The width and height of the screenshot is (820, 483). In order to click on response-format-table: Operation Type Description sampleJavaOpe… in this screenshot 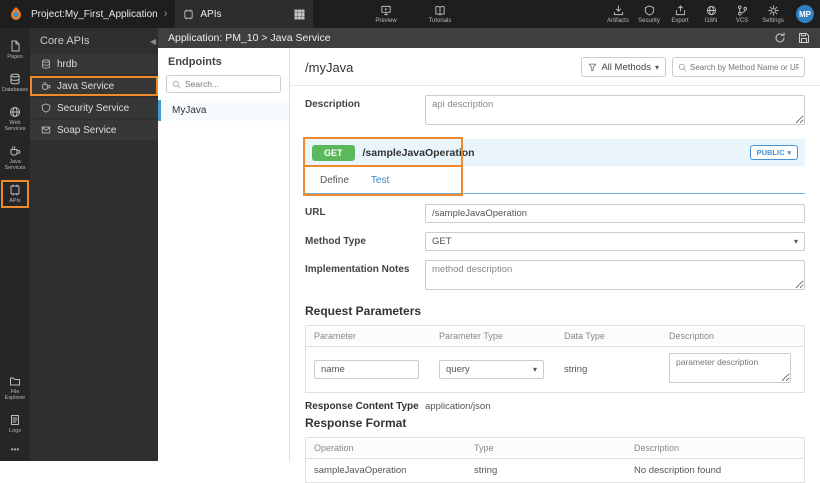, I will do `click(555, 460)`.